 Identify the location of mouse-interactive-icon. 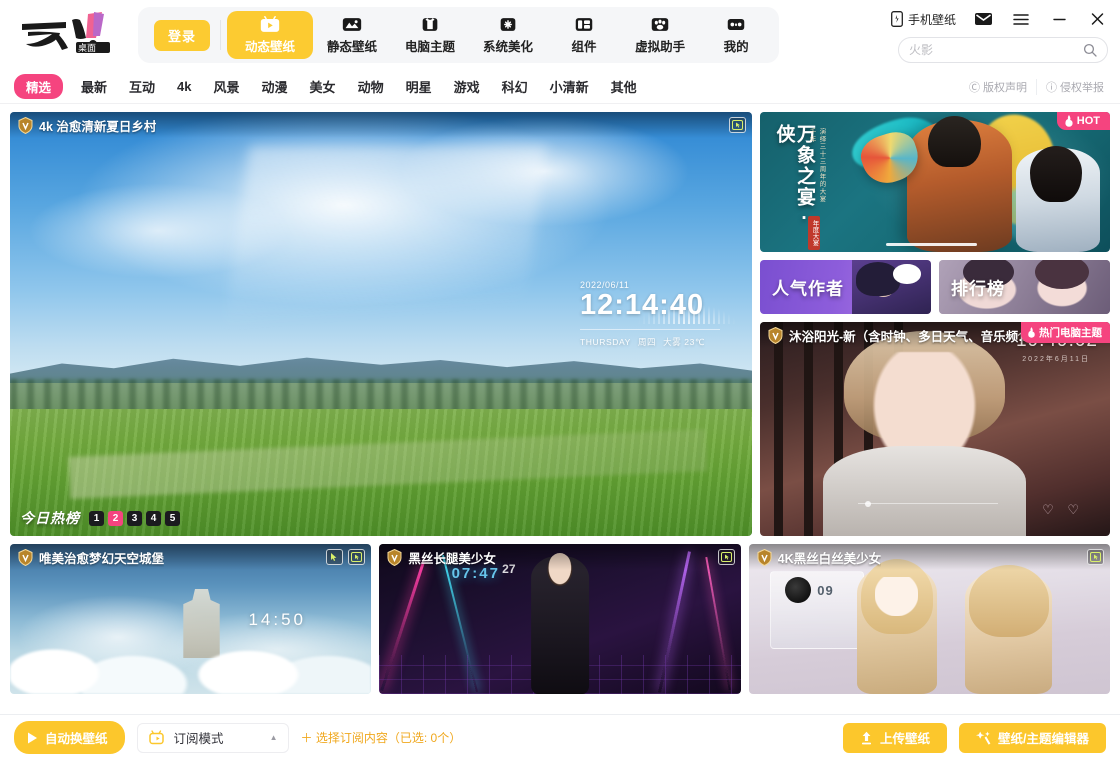
(335, 557).